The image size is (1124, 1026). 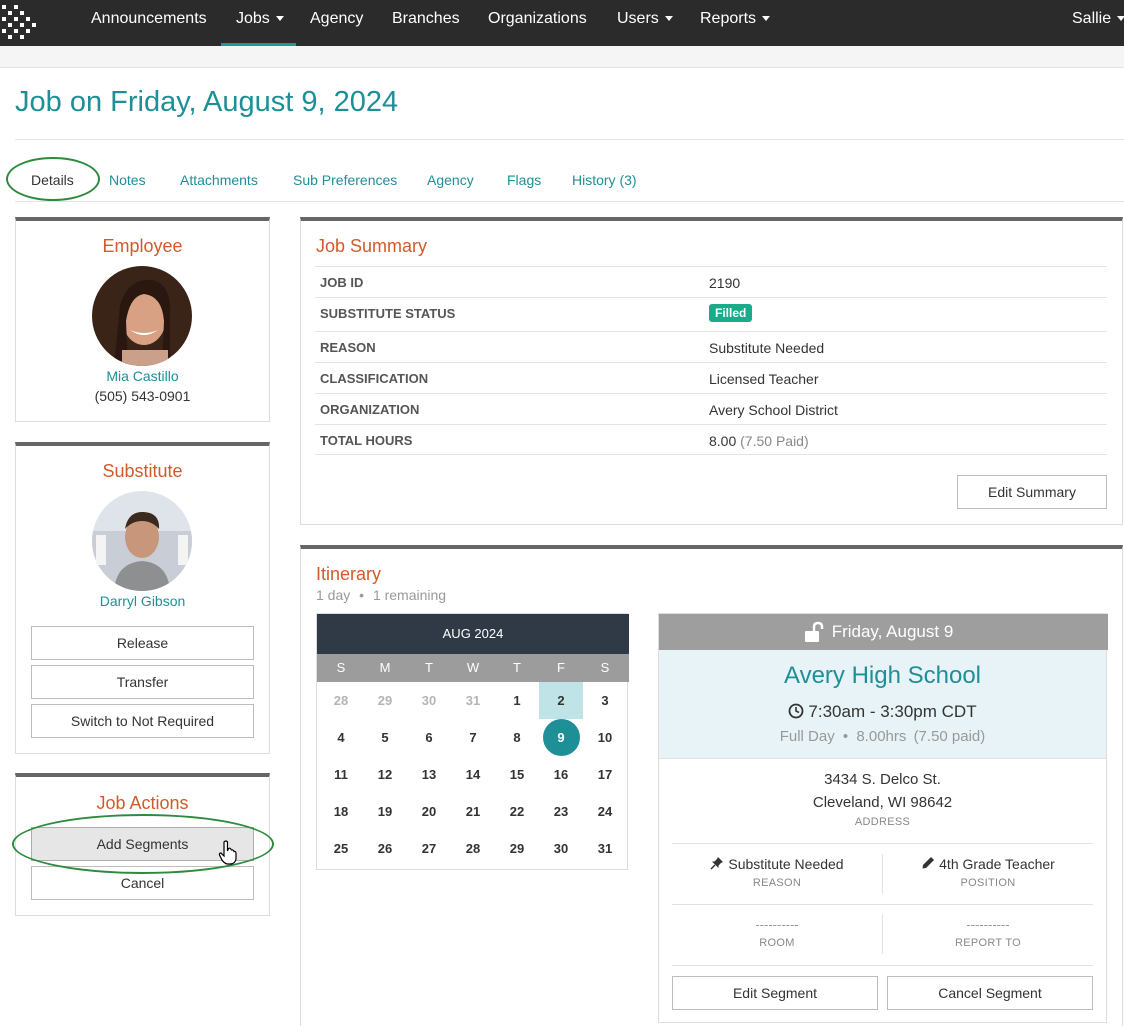 I want to click on classification-value: Licensed Teacher, so click(x=764, y=379).